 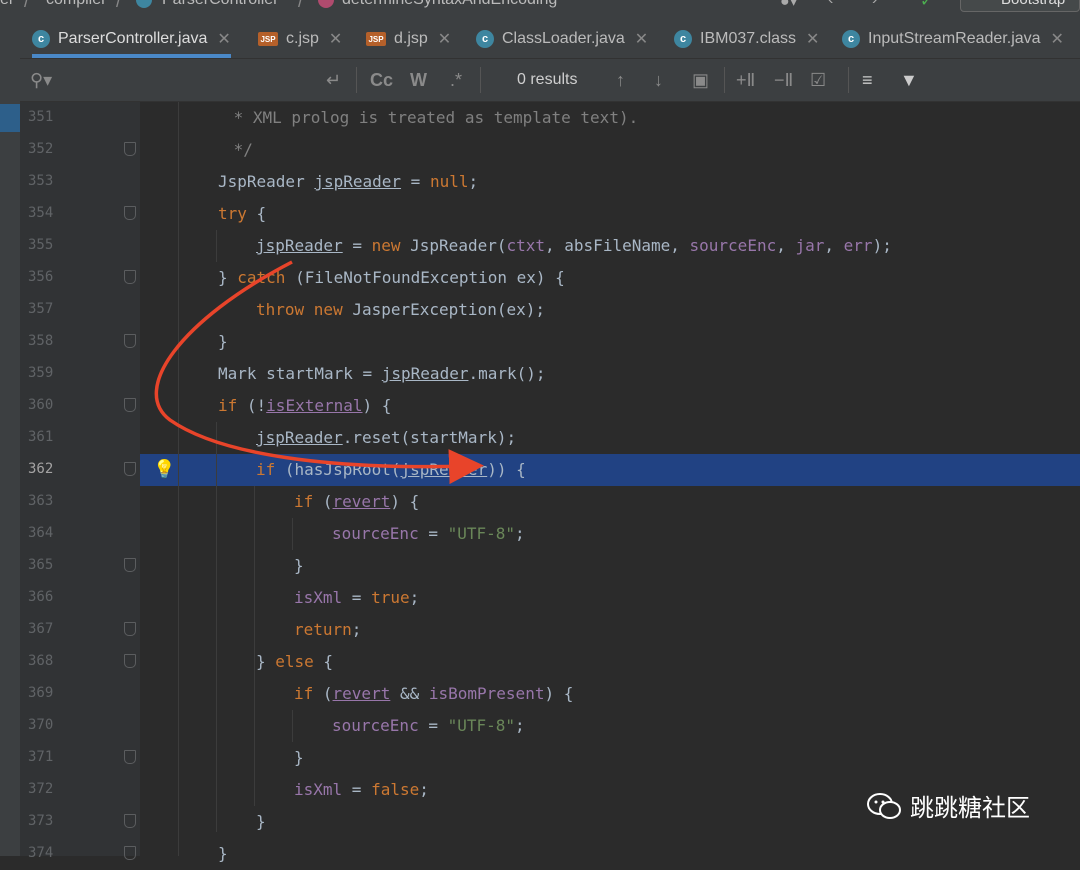 What do you see at coordinates (319, 372) in the screenshot?
I see `annotation-arrow` at bounding box center [319, 372].